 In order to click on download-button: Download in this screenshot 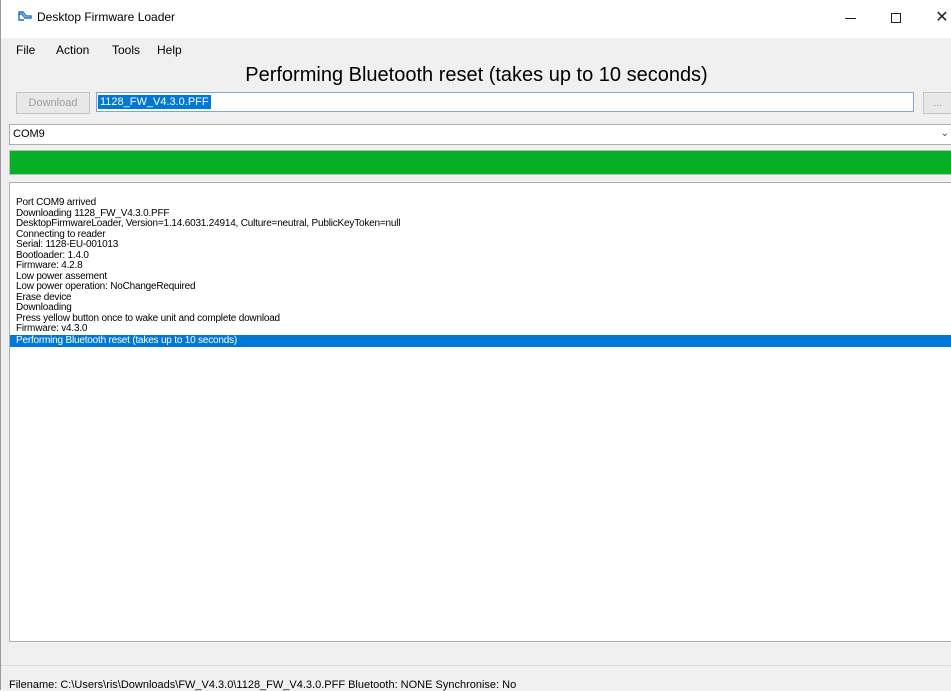, I will do `click(53, 103)`.